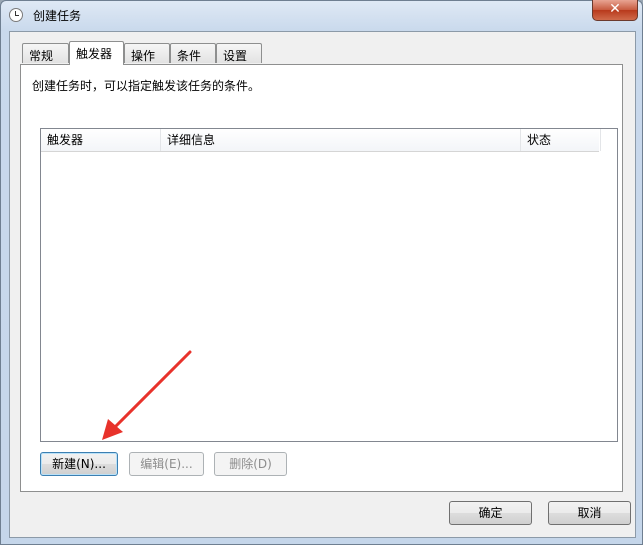 The width and height of the screenshot is (643, 545). Describe the element at coordinates (101, 140) in the screenshot. I see `column-header-trigger: 触发器` at that location.